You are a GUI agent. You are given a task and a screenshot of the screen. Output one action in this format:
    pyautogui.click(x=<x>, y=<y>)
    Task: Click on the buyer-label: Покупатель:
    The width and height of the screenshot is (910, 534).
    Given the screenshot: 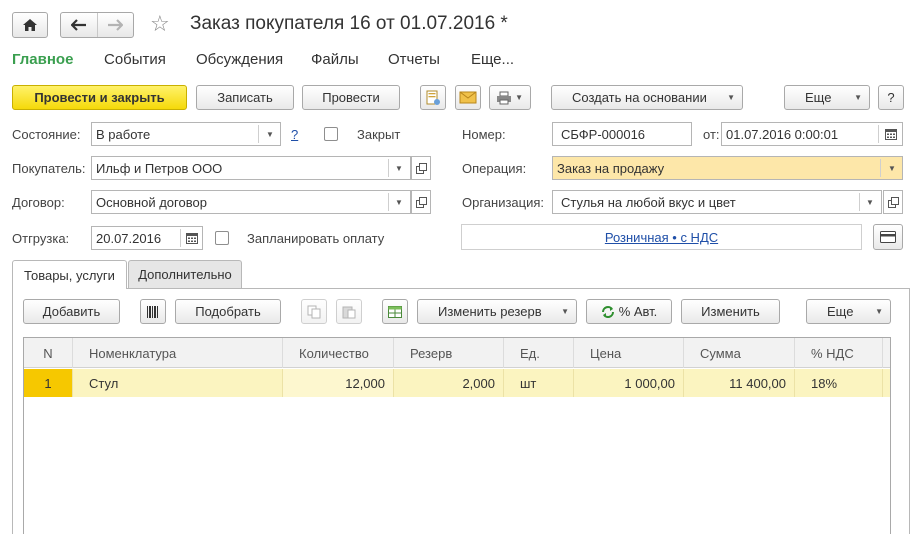 What is the action you would take?
    pyautogui.click(x=49, y=168)
    